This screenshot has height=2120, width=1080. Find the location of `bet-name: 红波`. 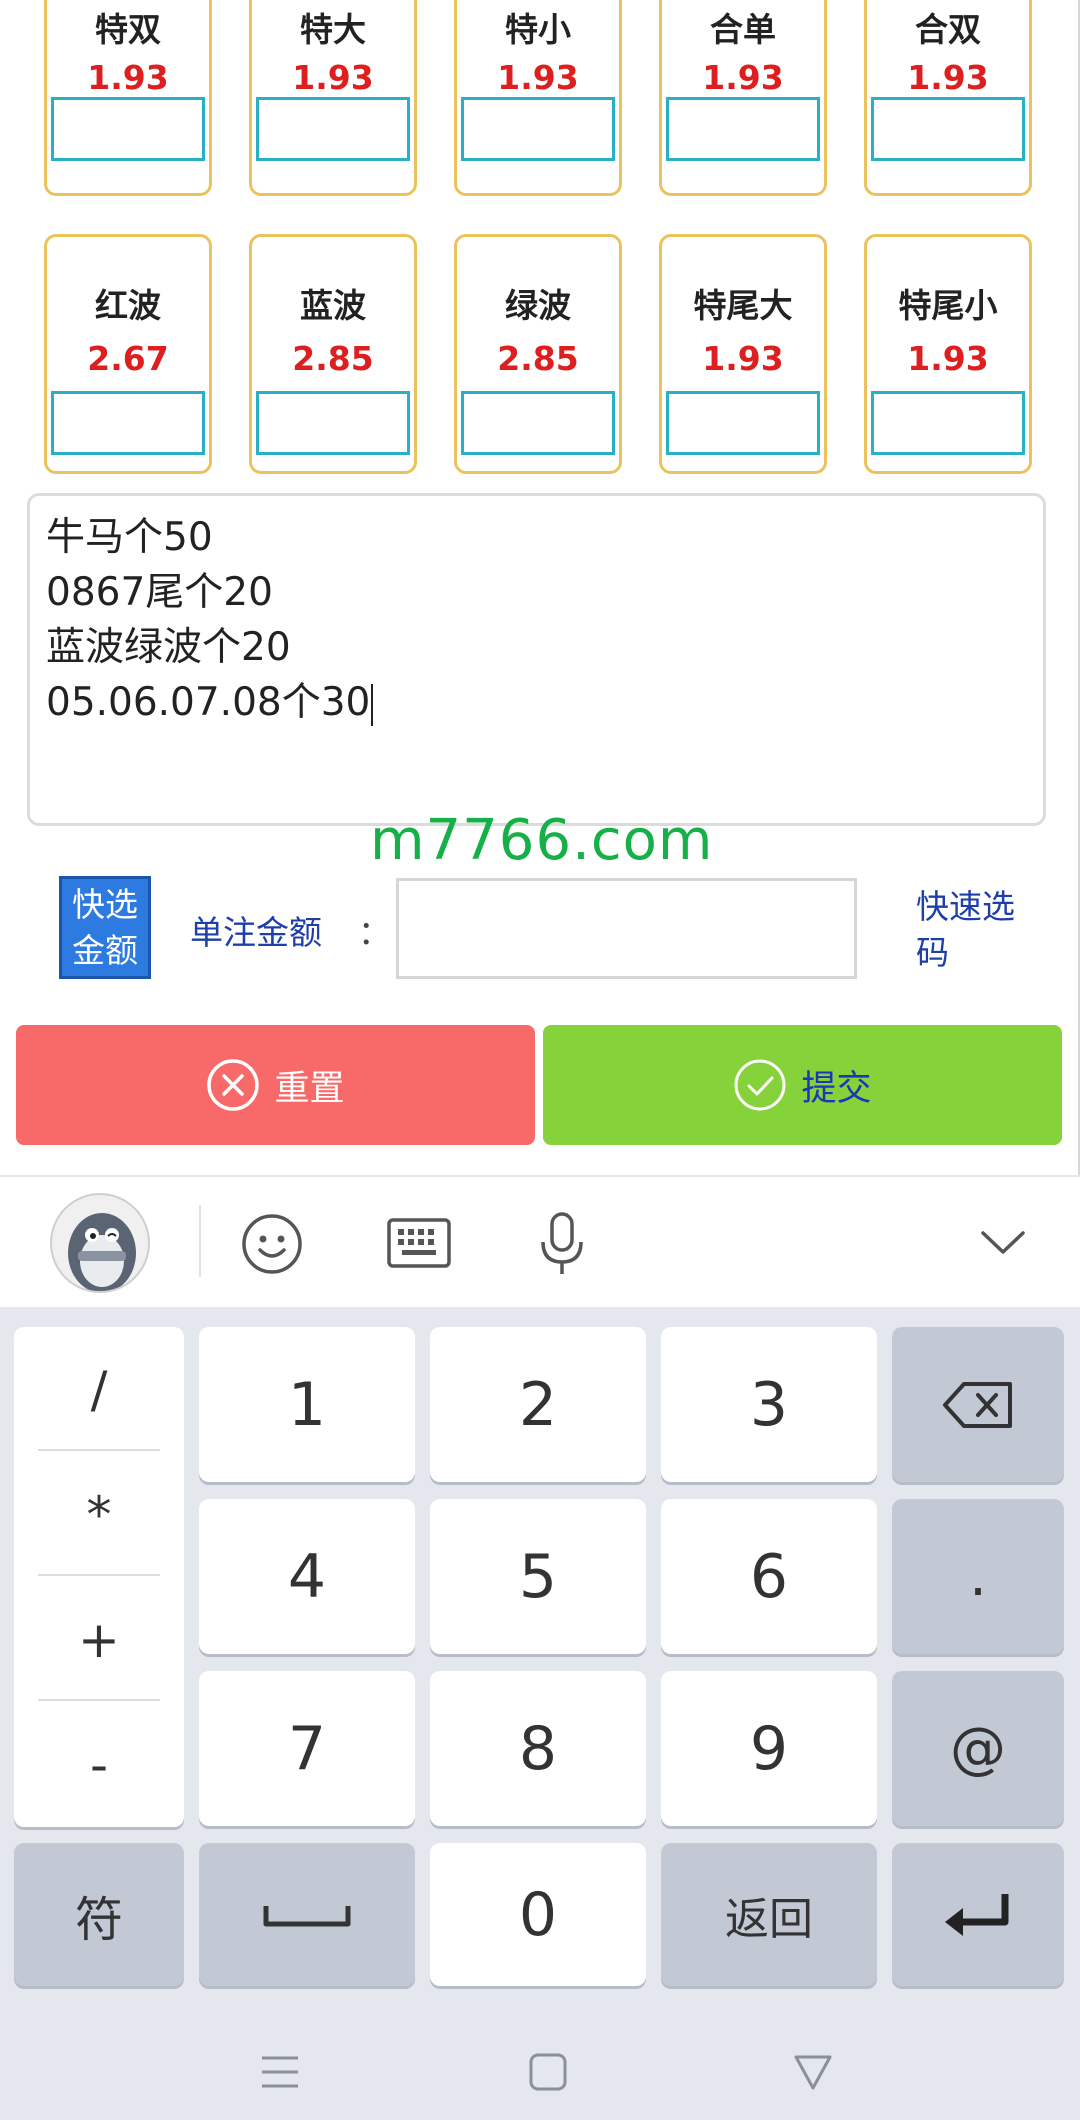

bet-name: 红波 is located at coordinates (128, 305).